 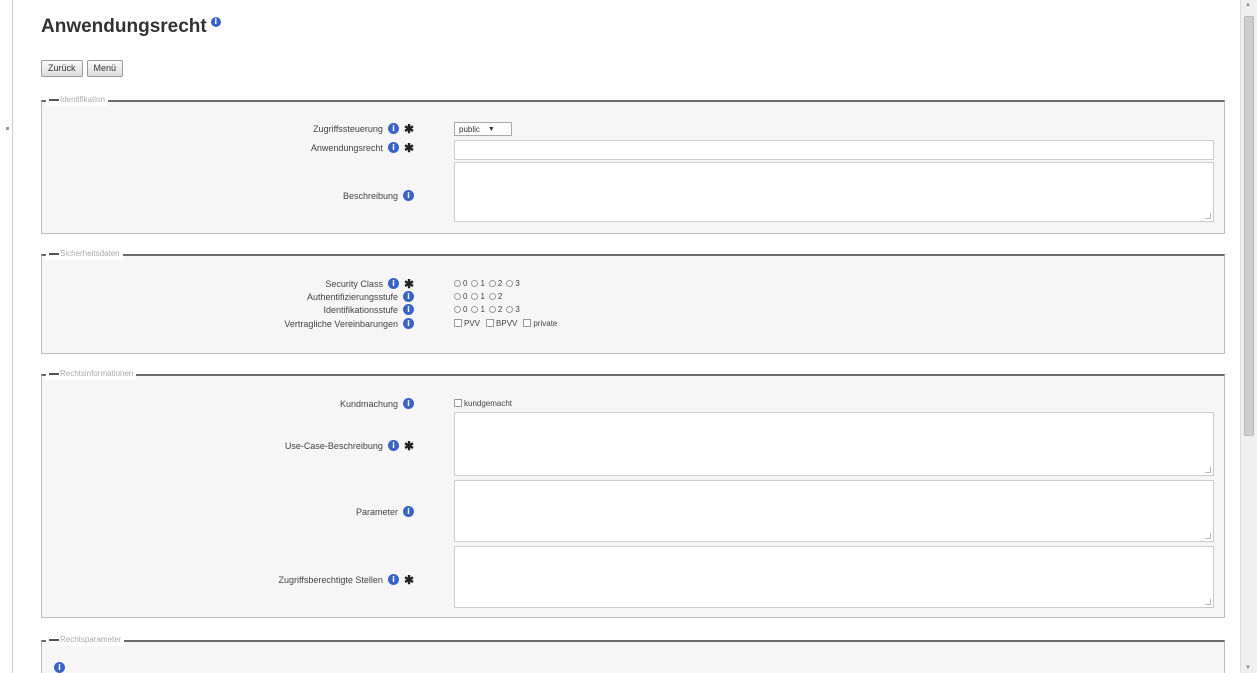 I want to click on anwendungsrecht-label: Anwendungsrecht, so click(x=346, y=147).